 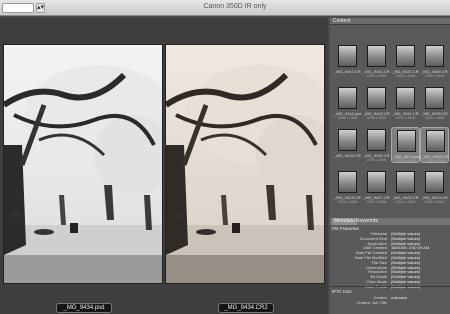 I want to click on thumbnail-item: _MG_9422.CR2 2304 x 3456, so click(x=405, y=187).